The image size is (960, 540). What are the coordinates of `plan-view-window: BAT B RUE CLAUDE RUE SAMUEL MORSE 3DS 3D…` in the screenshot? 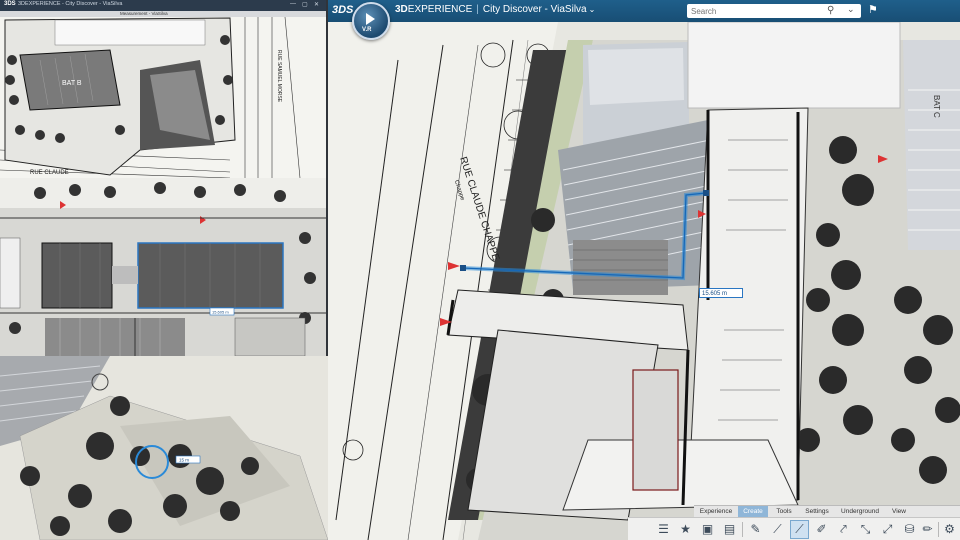 It's located at (163, 89).